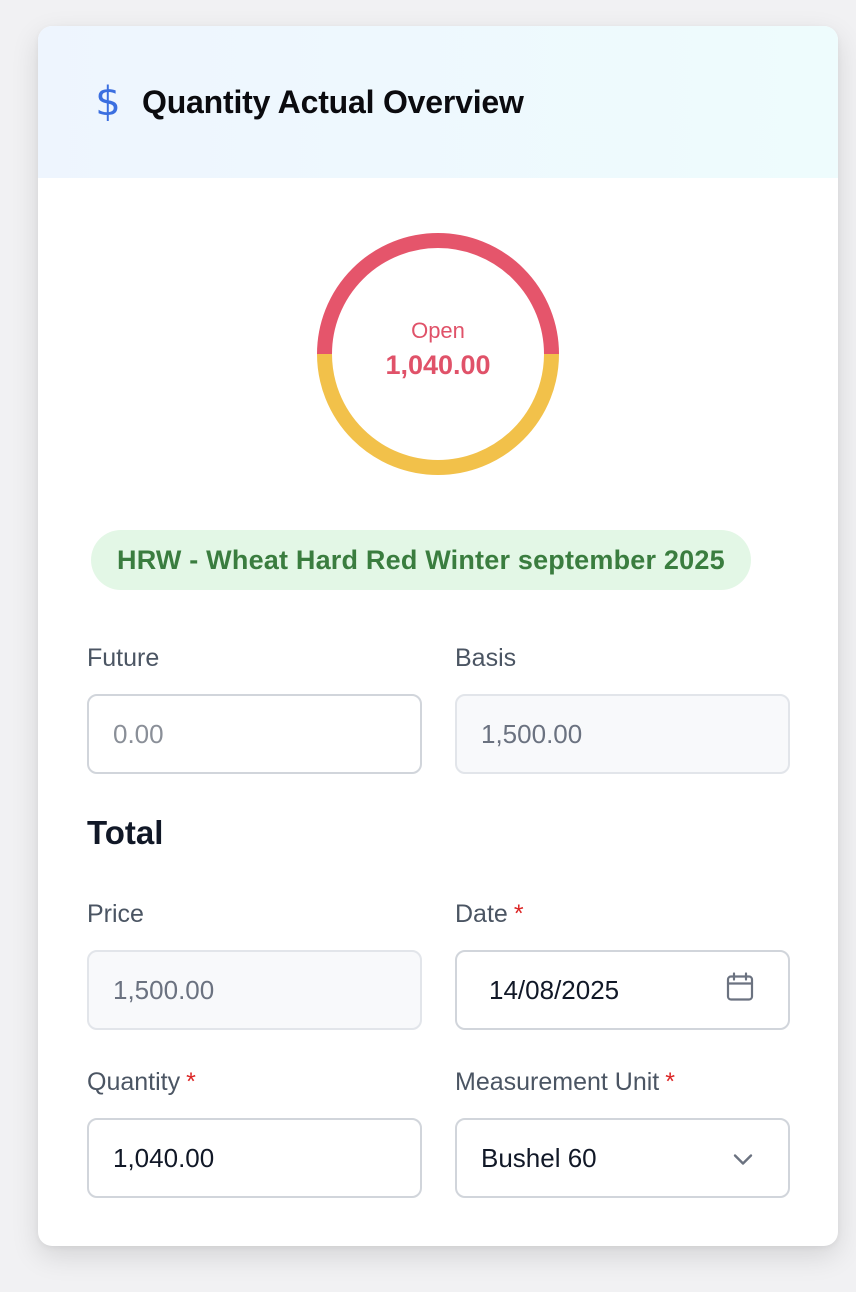 The height and width of the screenshot is (1292, 856). What do you see at coordinates (108, 102) in the screenshot?
I see `dollar-icon: $` at bounding box center [108, 102].